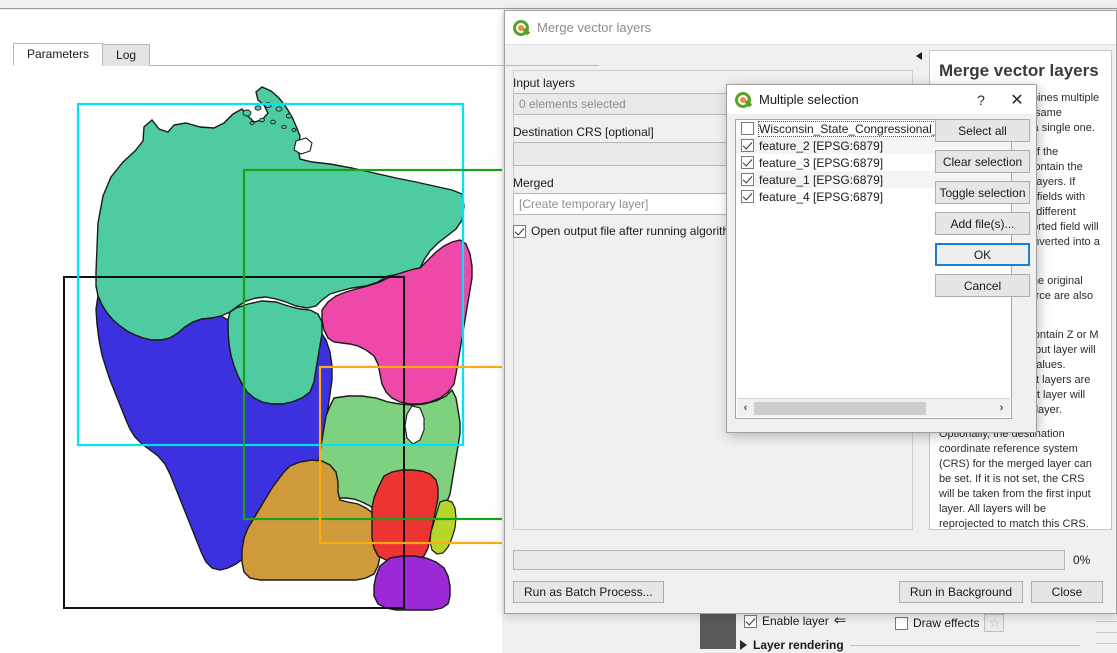  Describe the element at coordinates (798, 645) in the screenshot. I see `layer-rendering-label: Layer rendering` at that location.